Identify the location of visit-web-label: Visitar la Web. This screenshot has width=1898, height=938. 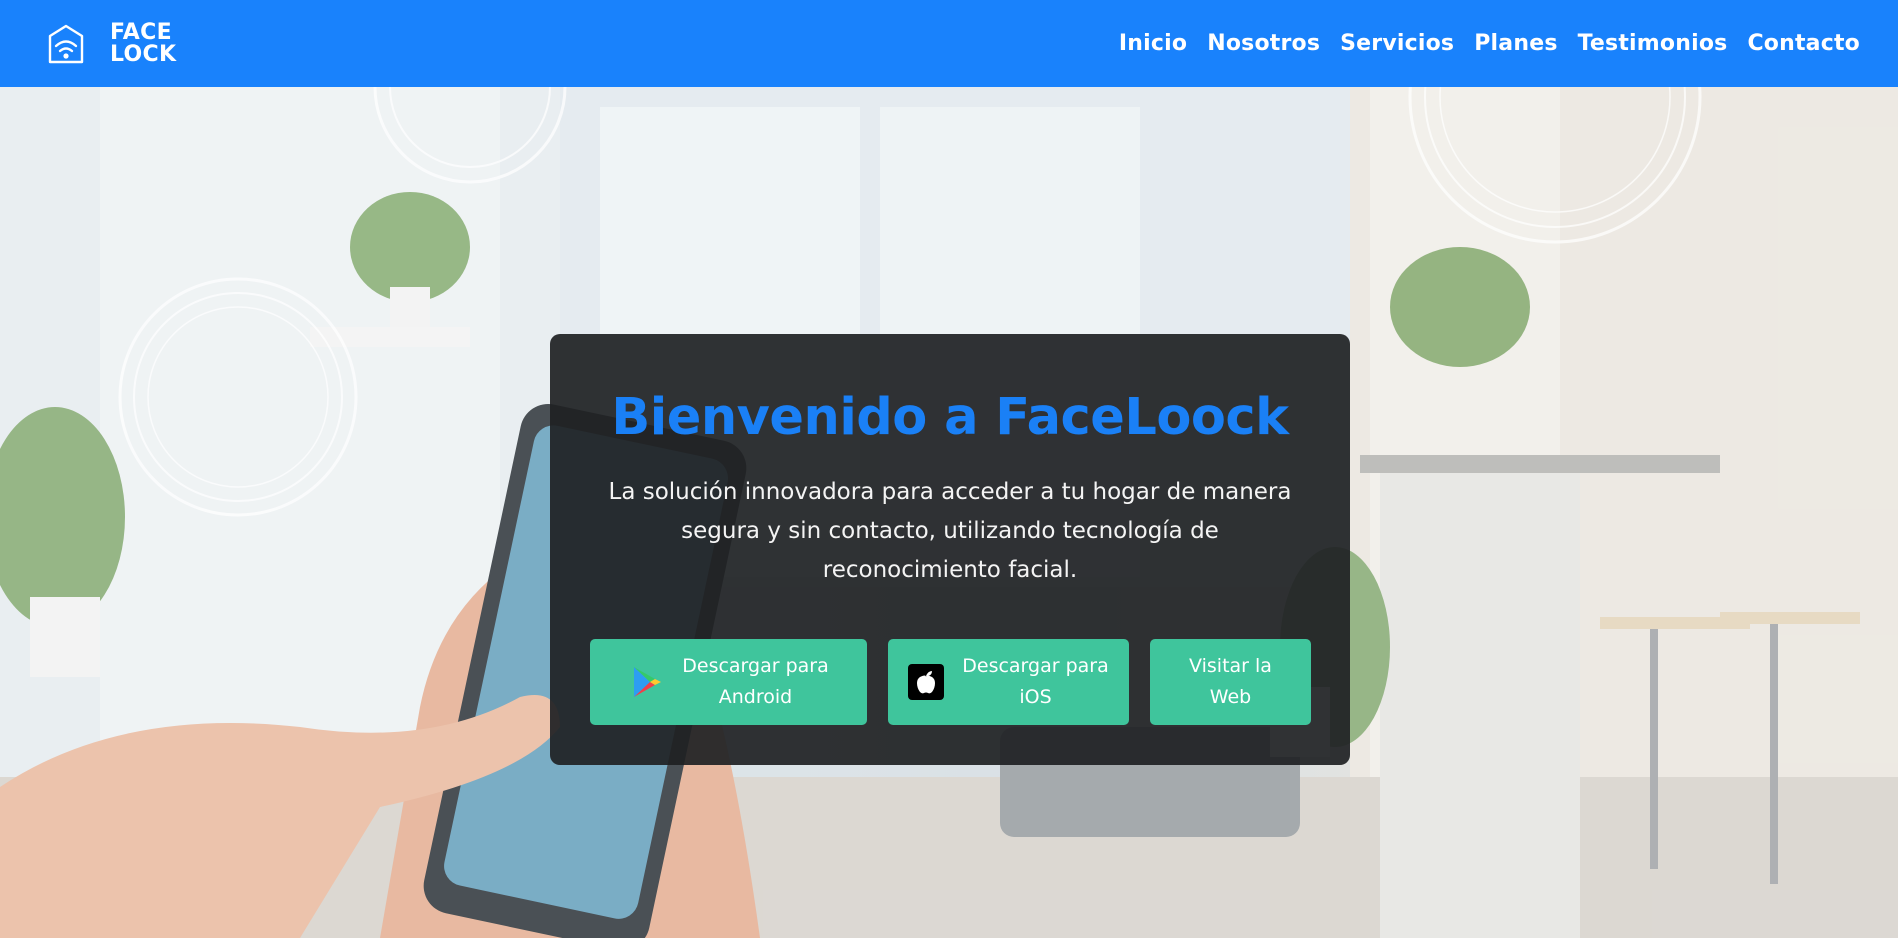
(1230, 682).